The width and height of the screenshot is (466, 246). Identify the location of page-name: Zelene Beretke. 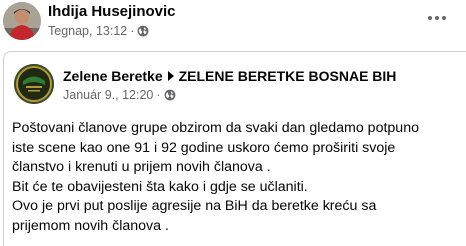
(113, 76).